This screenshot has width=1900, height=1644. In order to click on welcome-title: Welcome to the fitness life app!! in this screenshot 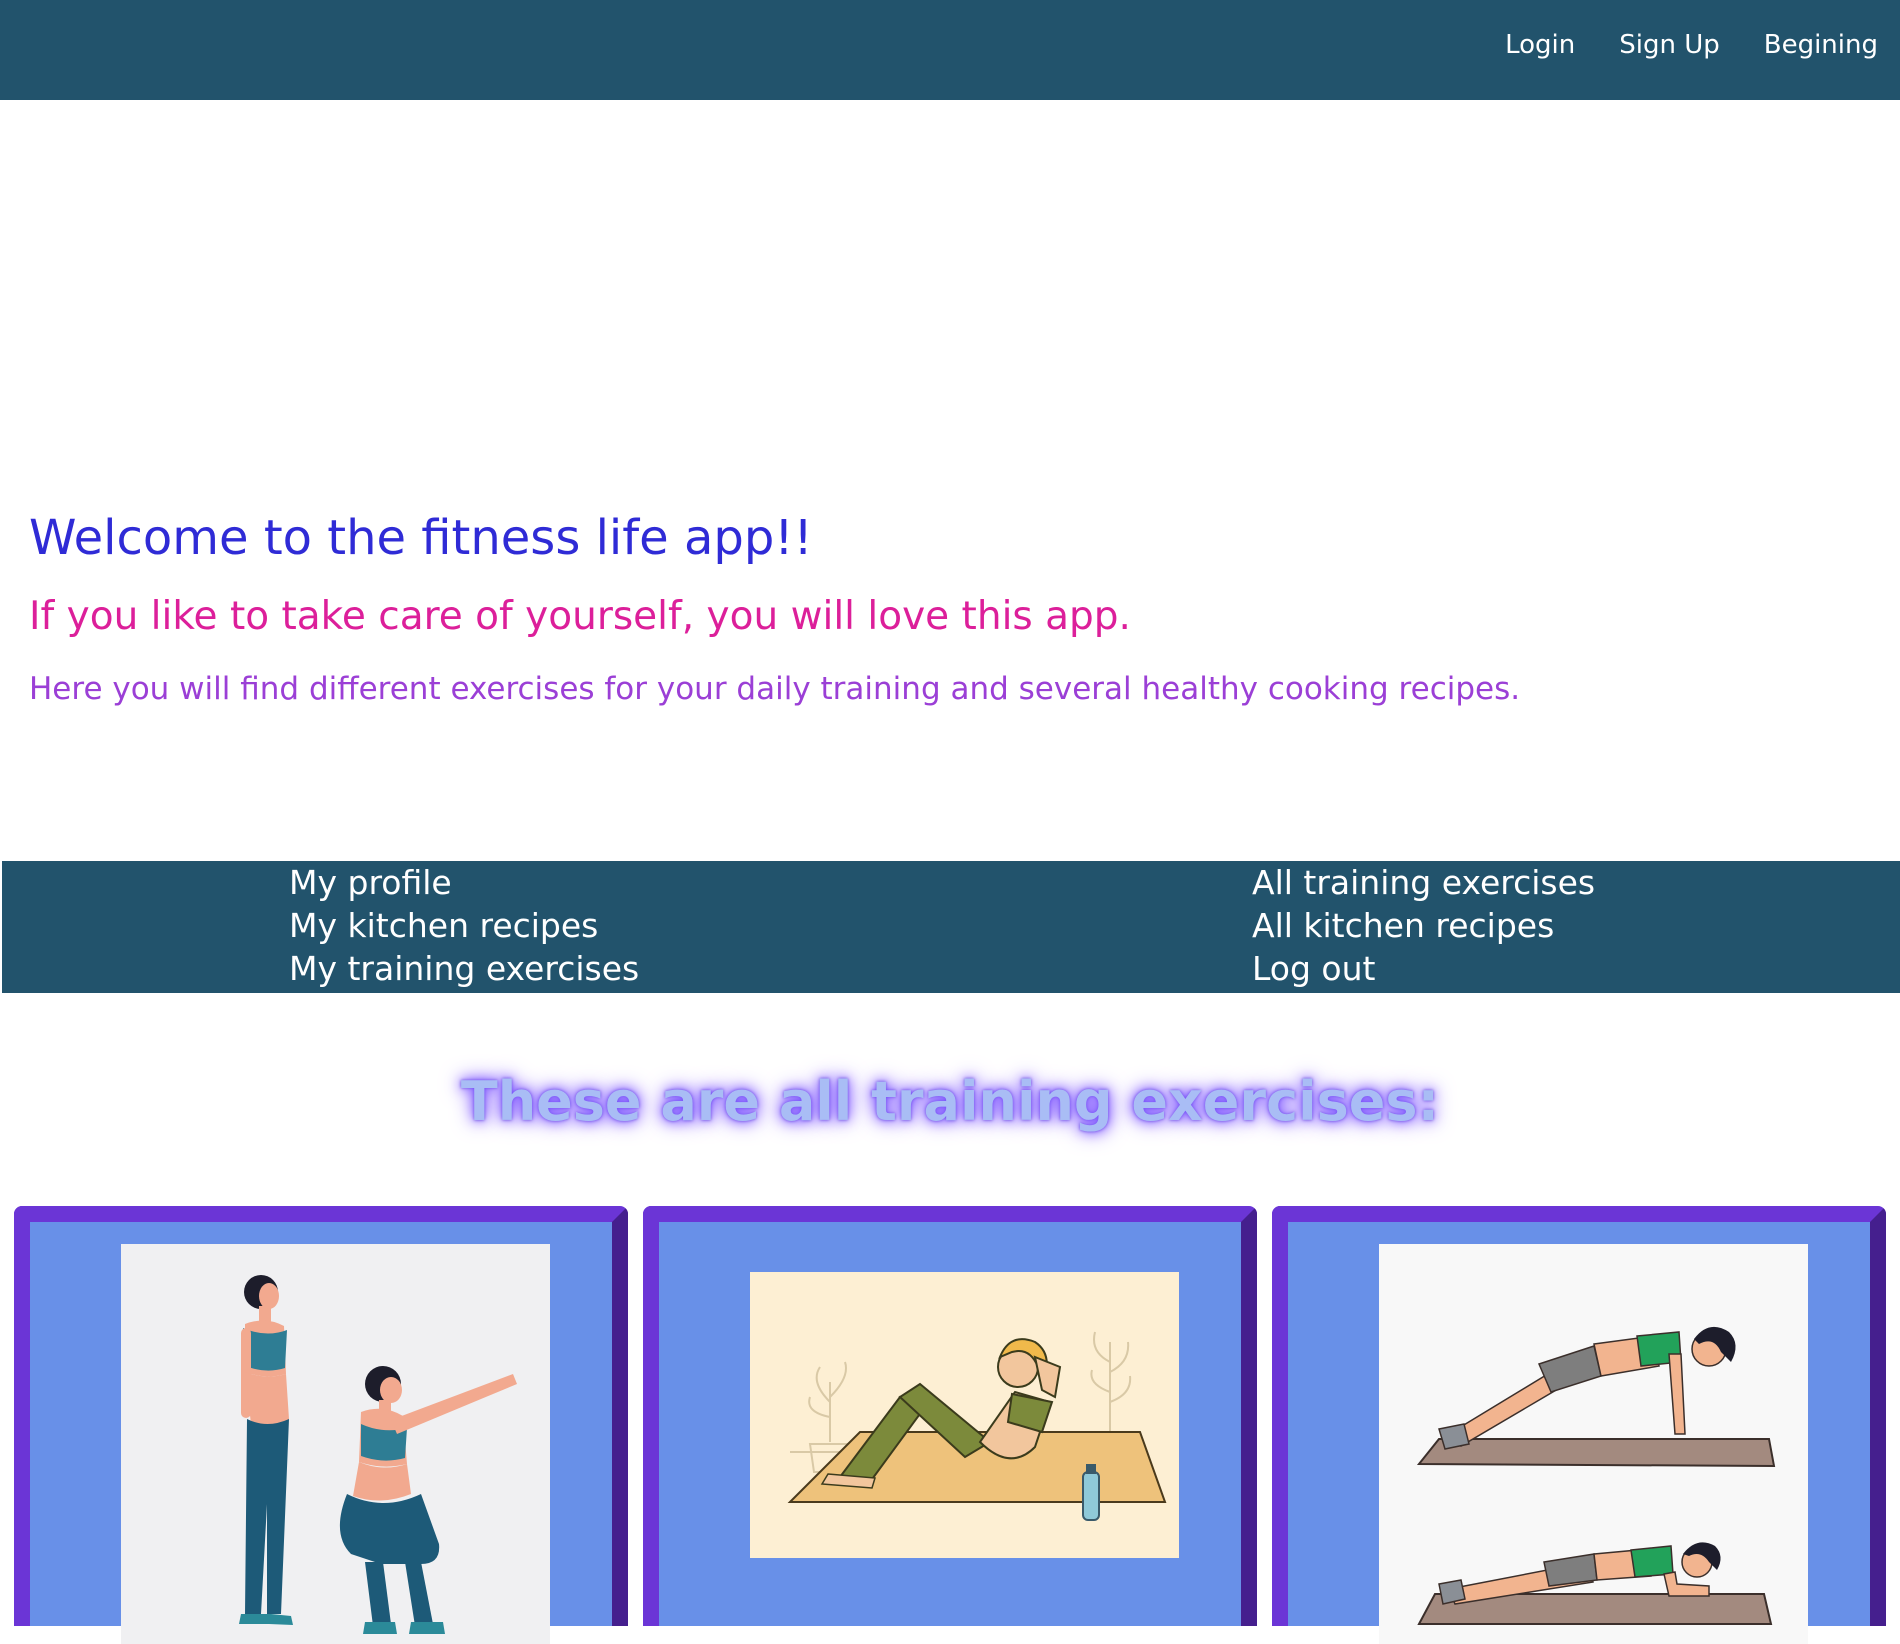, I will do `click(421, 538)`.